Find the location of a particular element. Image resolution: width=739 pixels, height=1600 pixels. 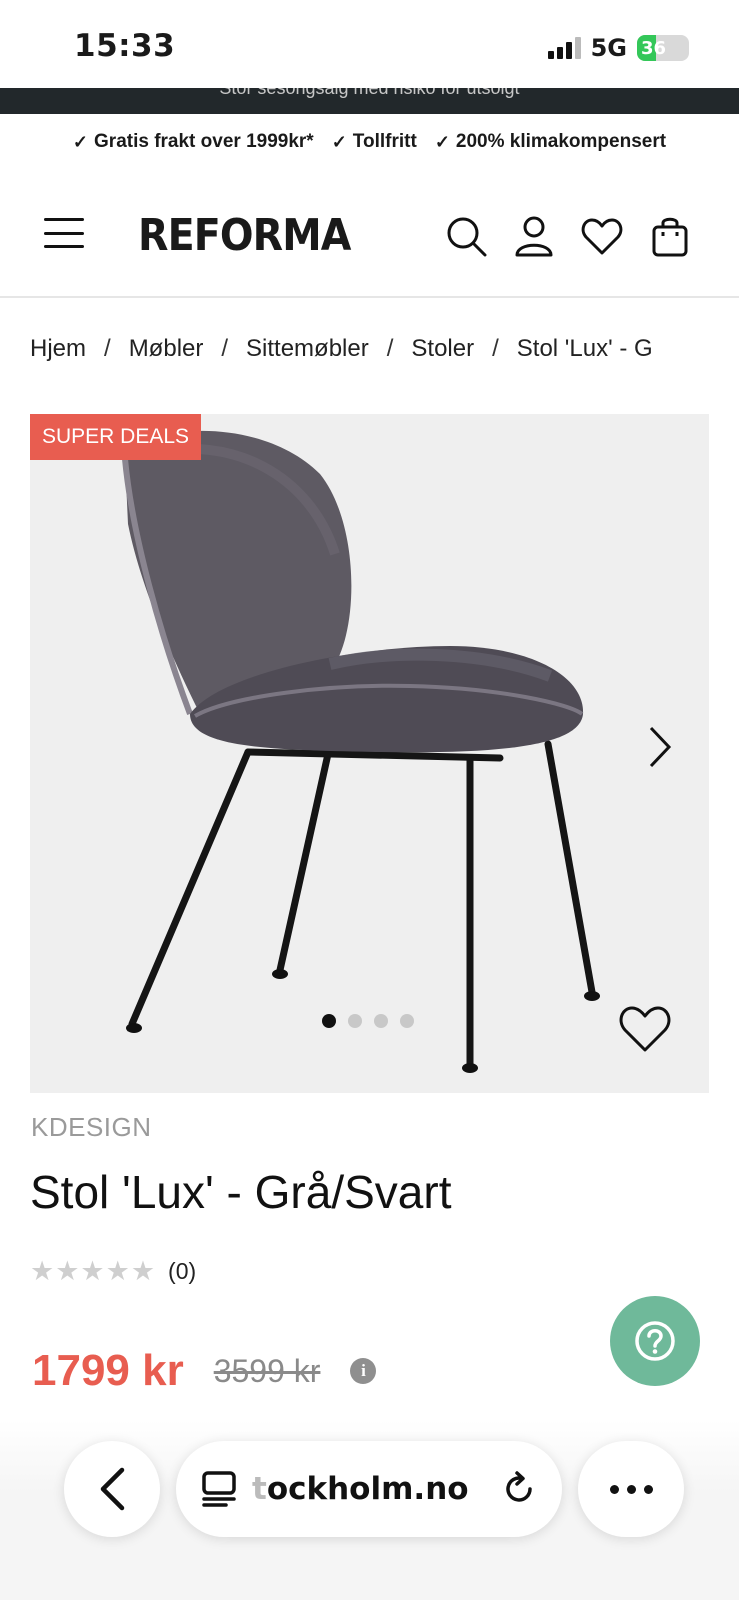

menu-icon is located at coordinates (64, 233).